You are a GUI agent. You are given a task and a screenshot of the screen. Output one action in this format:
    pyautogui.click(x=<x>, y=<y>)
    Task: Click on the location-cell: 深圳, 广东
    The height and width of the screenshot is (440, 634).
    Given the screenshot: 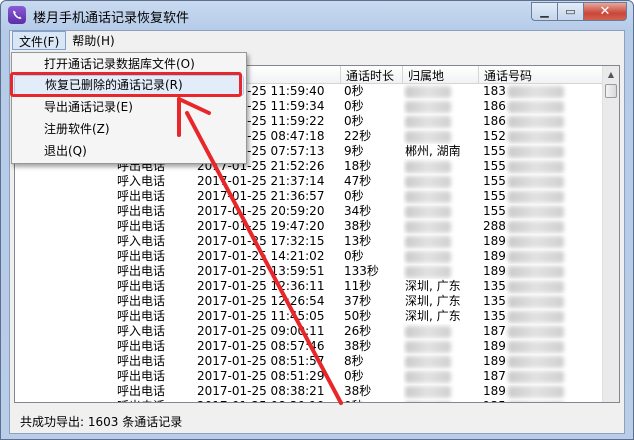 What is the action you would take?
    pyautogui.click(x=441, y=286)
    